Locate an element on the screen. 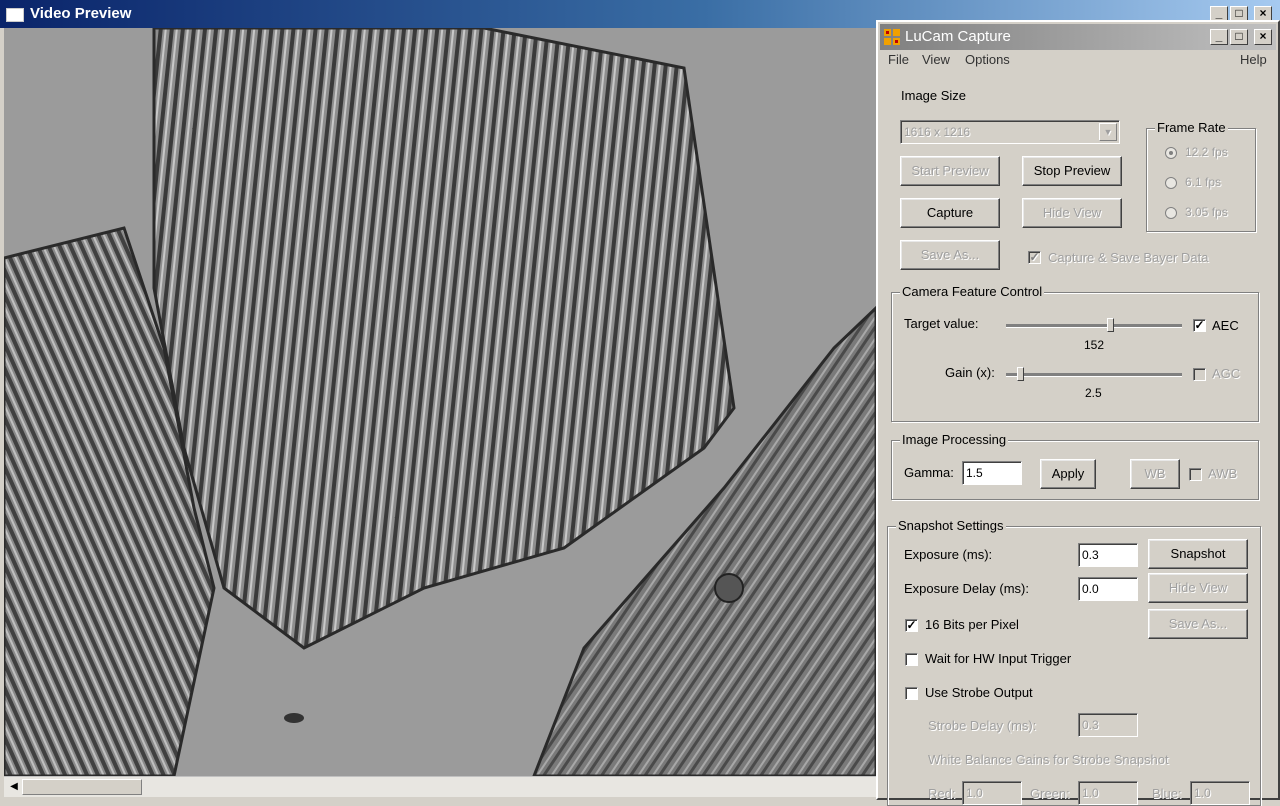  snapshot-button: Snapshot is located at coordinates (1198, 554).